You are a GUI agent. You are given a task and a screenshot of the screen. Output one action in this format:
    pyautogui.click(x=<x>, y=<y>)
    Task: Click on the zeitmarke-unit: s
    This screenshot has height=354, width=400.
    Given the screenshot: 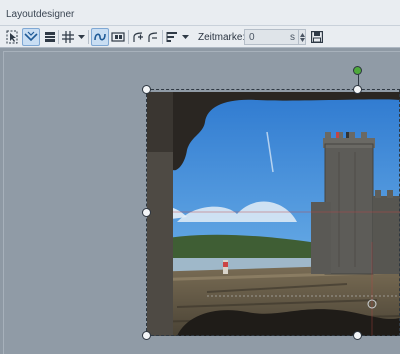 What is the action you would take?
    pyautogui.click(x=292, y=37)
    